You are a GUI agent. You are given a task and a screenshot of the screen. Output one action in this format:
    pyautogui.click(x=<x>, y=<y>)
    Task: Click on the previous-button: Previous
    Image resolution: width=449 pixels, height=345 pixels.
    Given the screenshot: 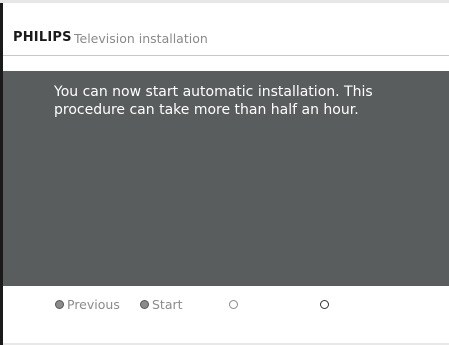 What is the action you would take?
    pyautogui.click(x=87, y=304)
    